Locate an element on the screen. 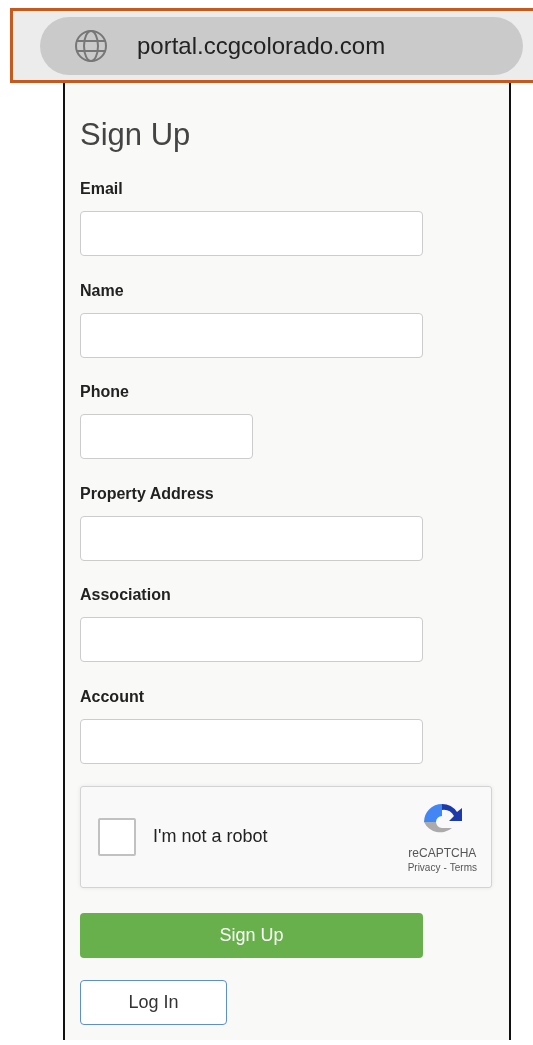 Image resolution: width=533 pixels, height=1045 pixels. field-label: Phone is located at coordinates (105, 392).